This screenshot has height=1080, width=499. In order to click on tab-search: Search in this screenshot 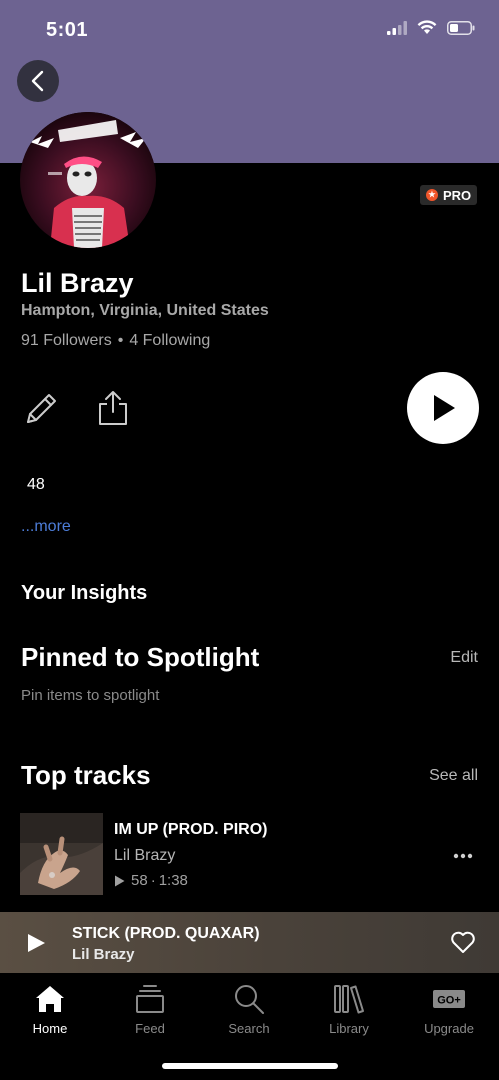, I will do `click(249, 1008)`.